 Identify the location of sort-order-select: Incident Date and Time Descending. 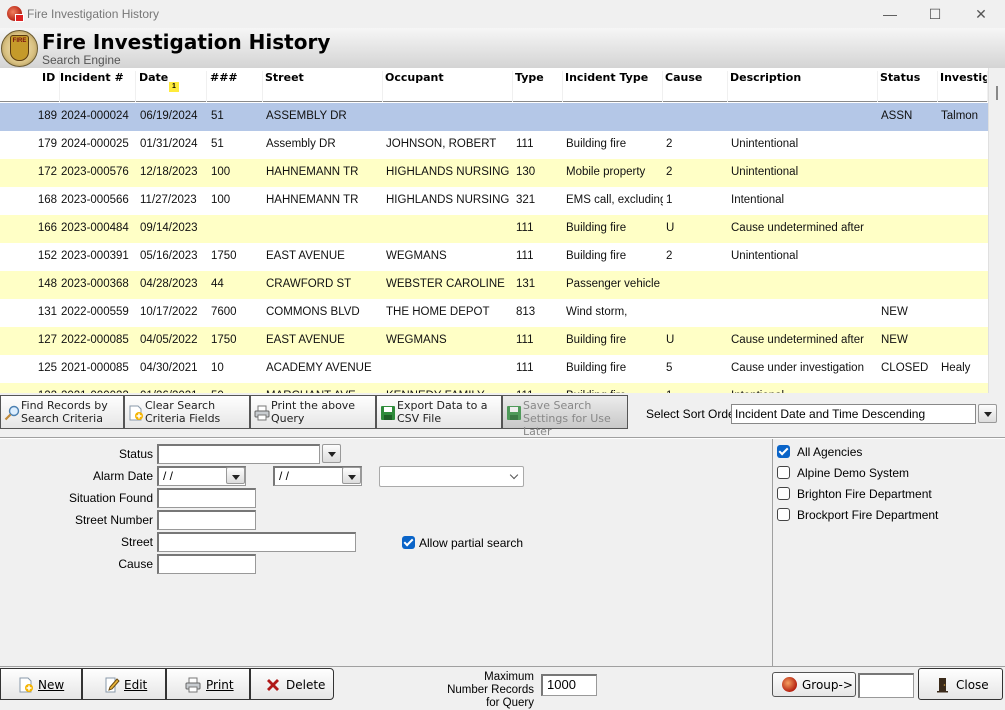
(853, 414).